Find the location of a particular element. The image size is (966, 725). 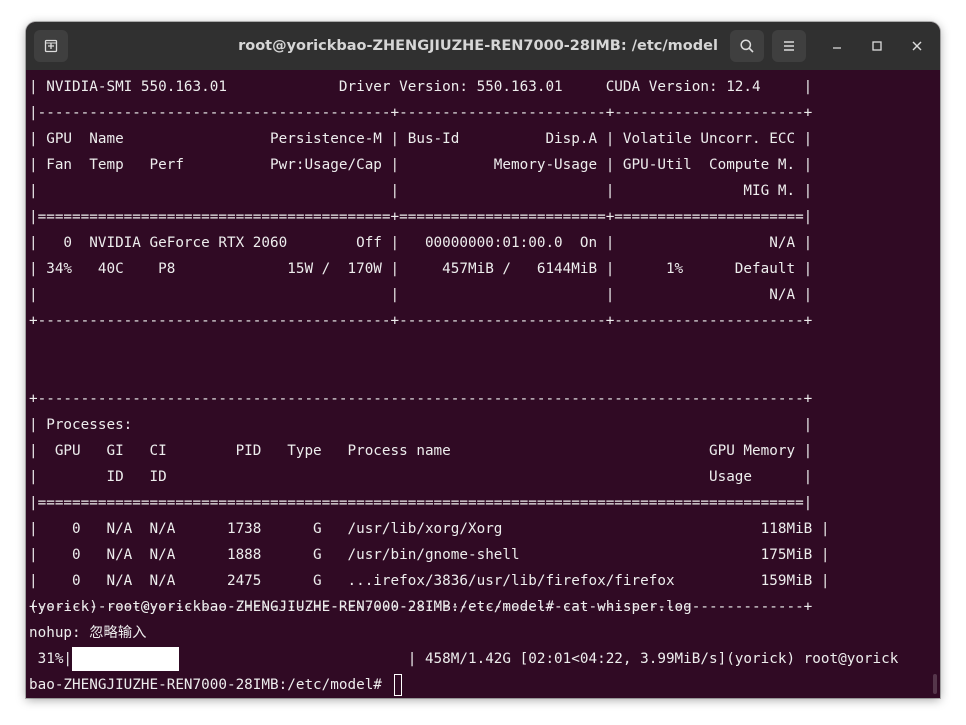

hamburger-menu-icon is located at coordinates (789, 46).